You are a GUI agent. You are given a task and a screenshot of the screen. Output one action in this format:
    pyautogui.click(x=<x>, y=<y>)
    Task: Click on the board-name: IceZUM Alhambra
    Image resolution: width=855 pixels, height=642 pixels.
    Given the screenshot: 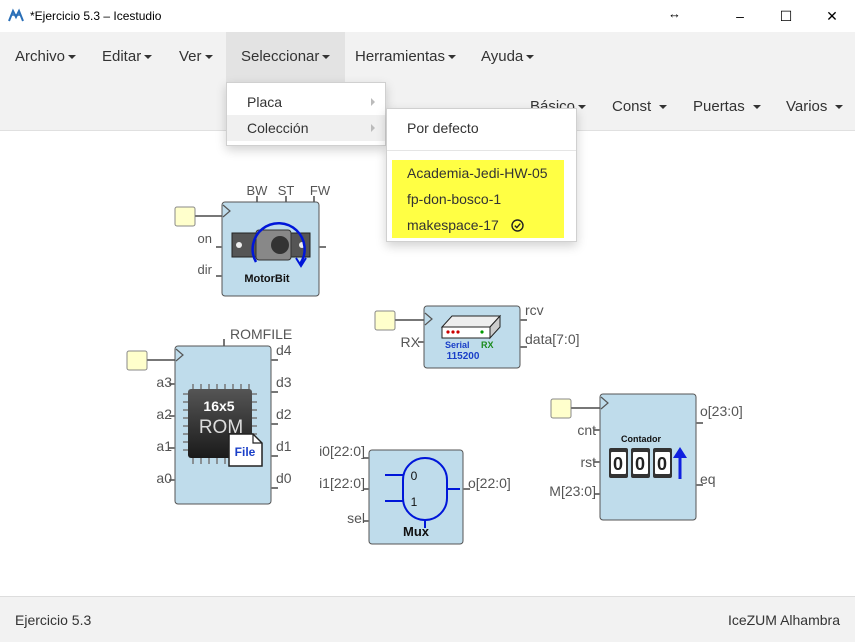 What is the action you would take?
    pyautogui.click(x=784, y=620)
    